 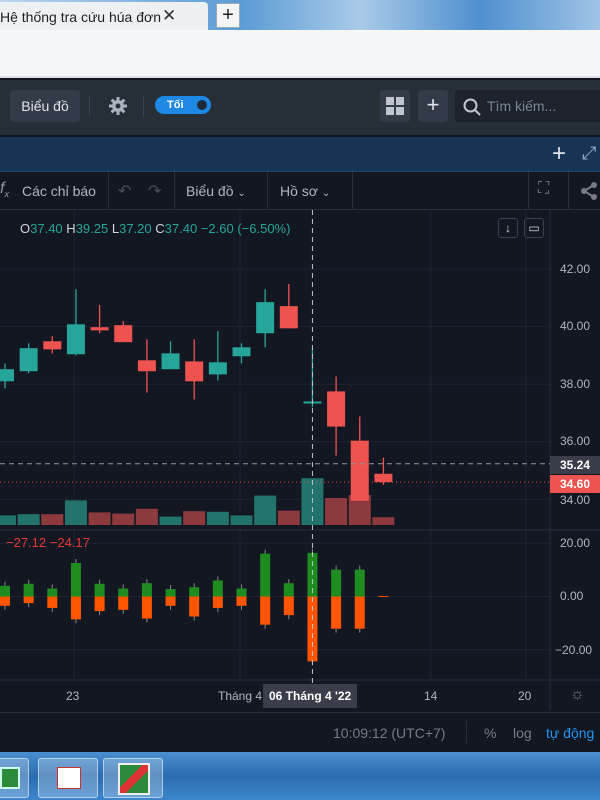 I want to click on theme-toggle-label: Tối, so click(x=175, y=105).